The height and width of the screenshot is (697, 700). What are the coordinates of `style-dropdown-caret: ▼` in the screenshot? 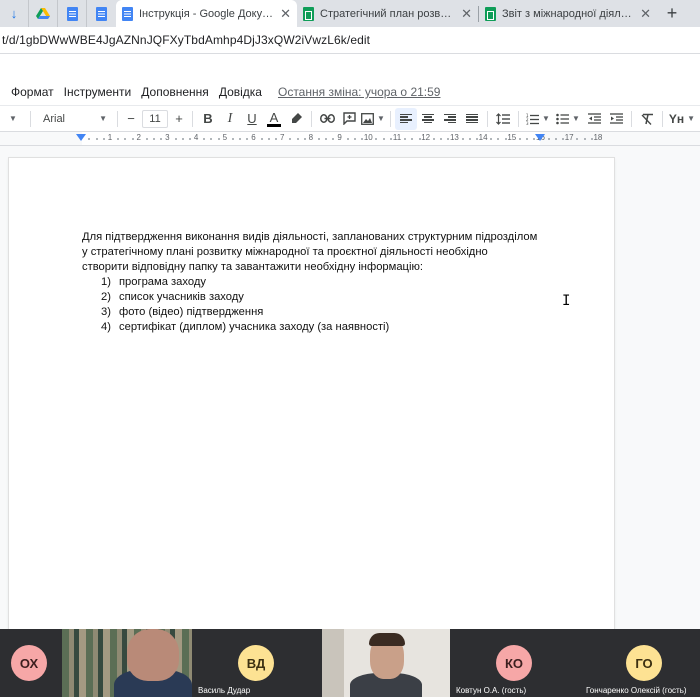 It's located at (13, 119).